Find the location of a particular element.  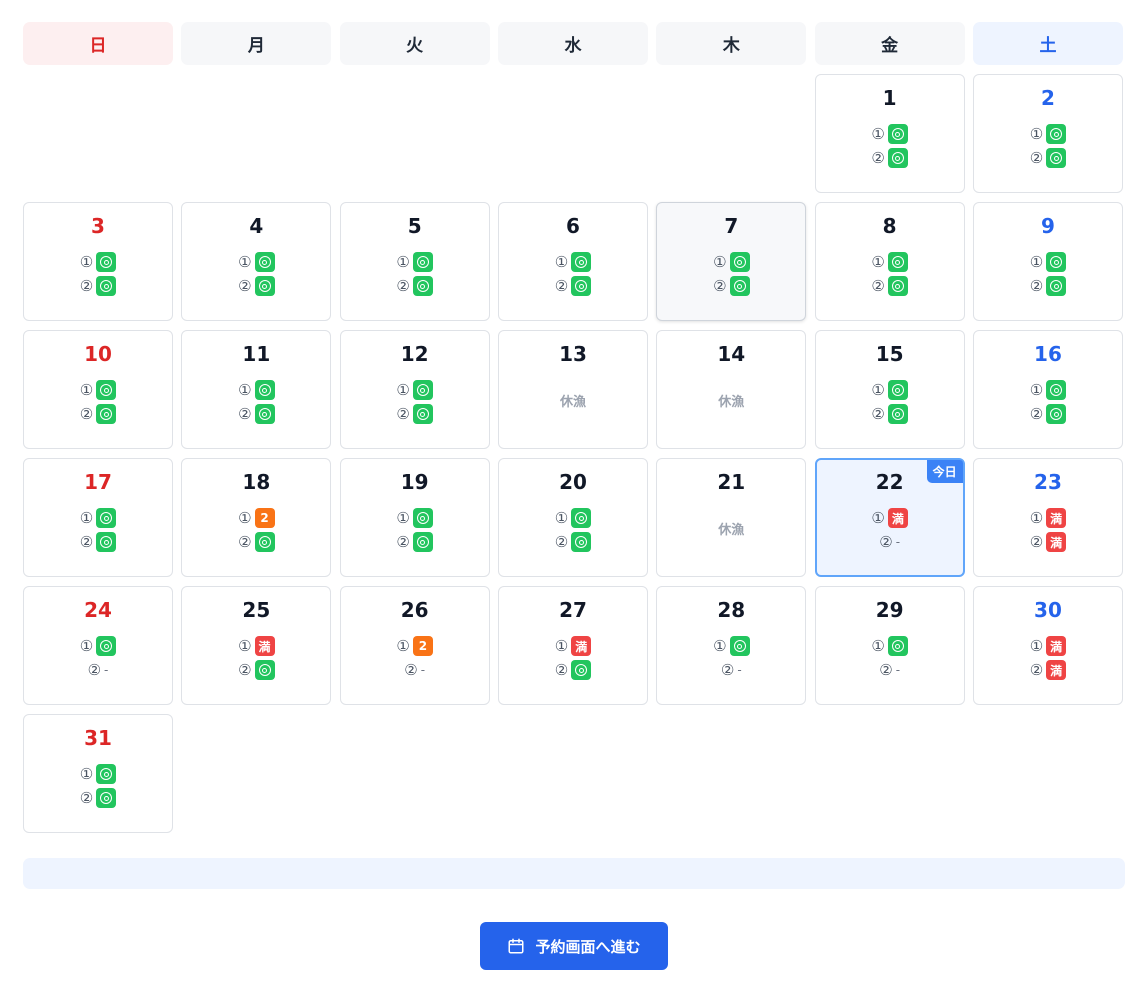

day-cell: 24 ① ② - is located at coordinates (98, 645).